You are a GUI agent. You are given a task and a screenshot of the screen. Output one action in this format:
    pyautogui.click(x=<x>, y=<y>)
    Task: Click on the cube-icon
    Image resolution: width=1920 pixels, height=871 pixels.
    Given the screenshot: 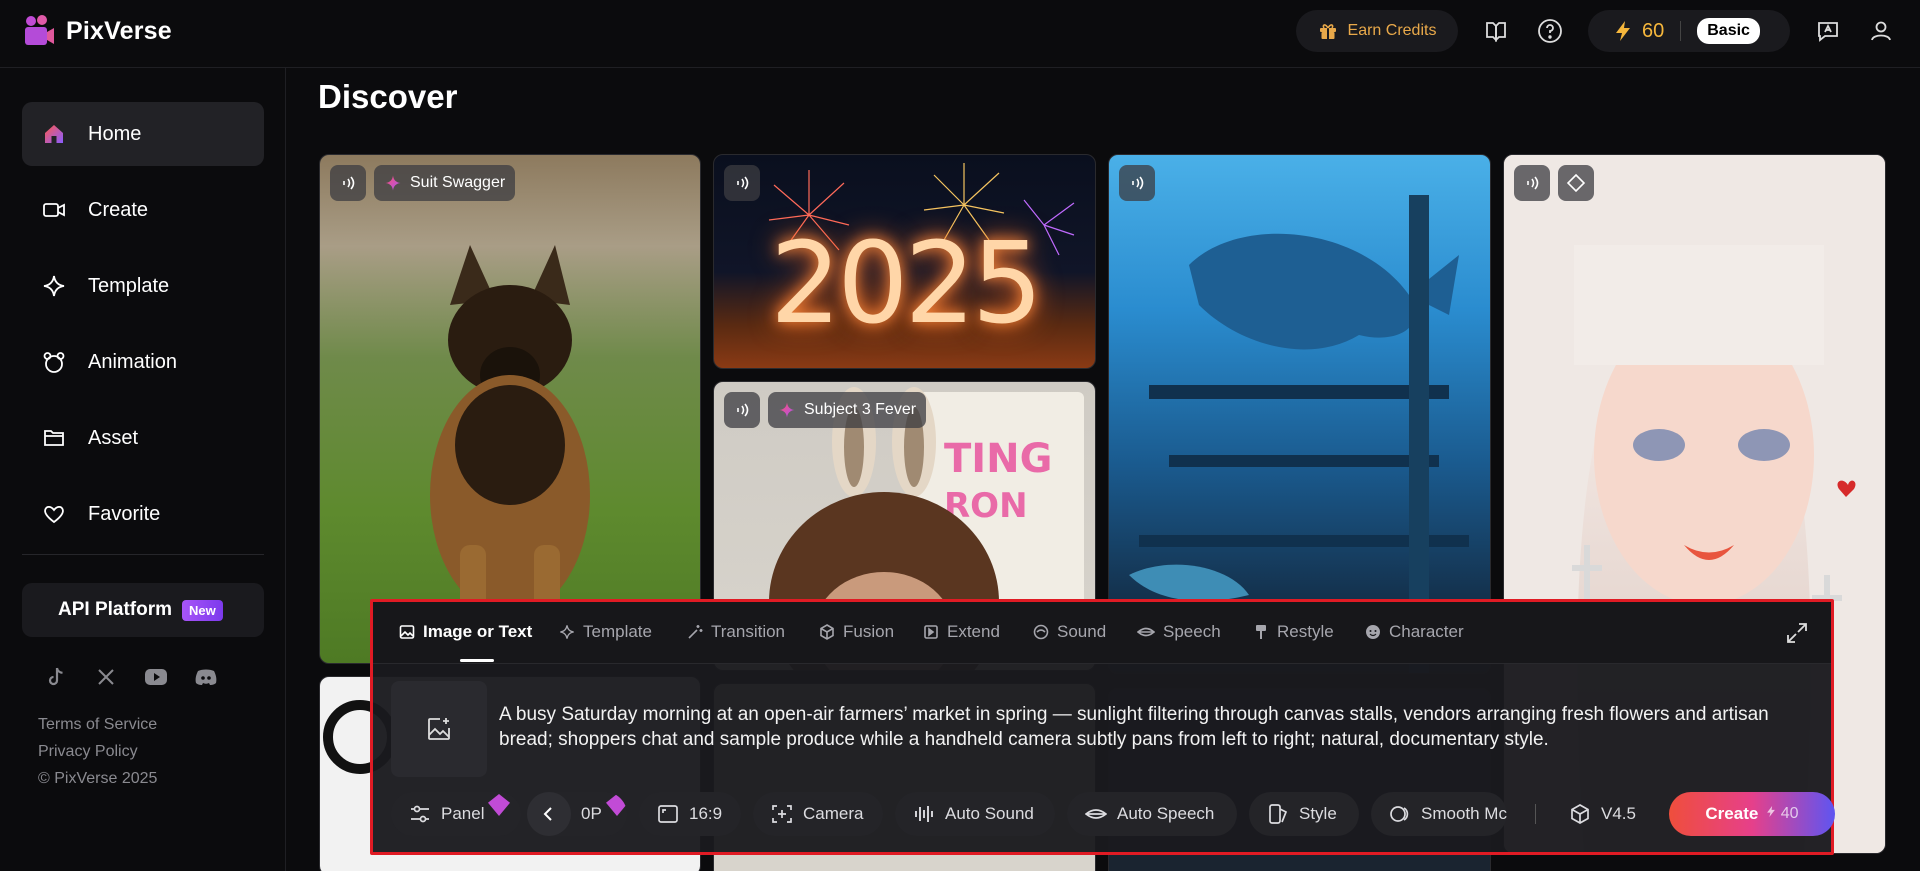 What is the action you would take?
    pyautogui.click(x=1580, y=814)
    